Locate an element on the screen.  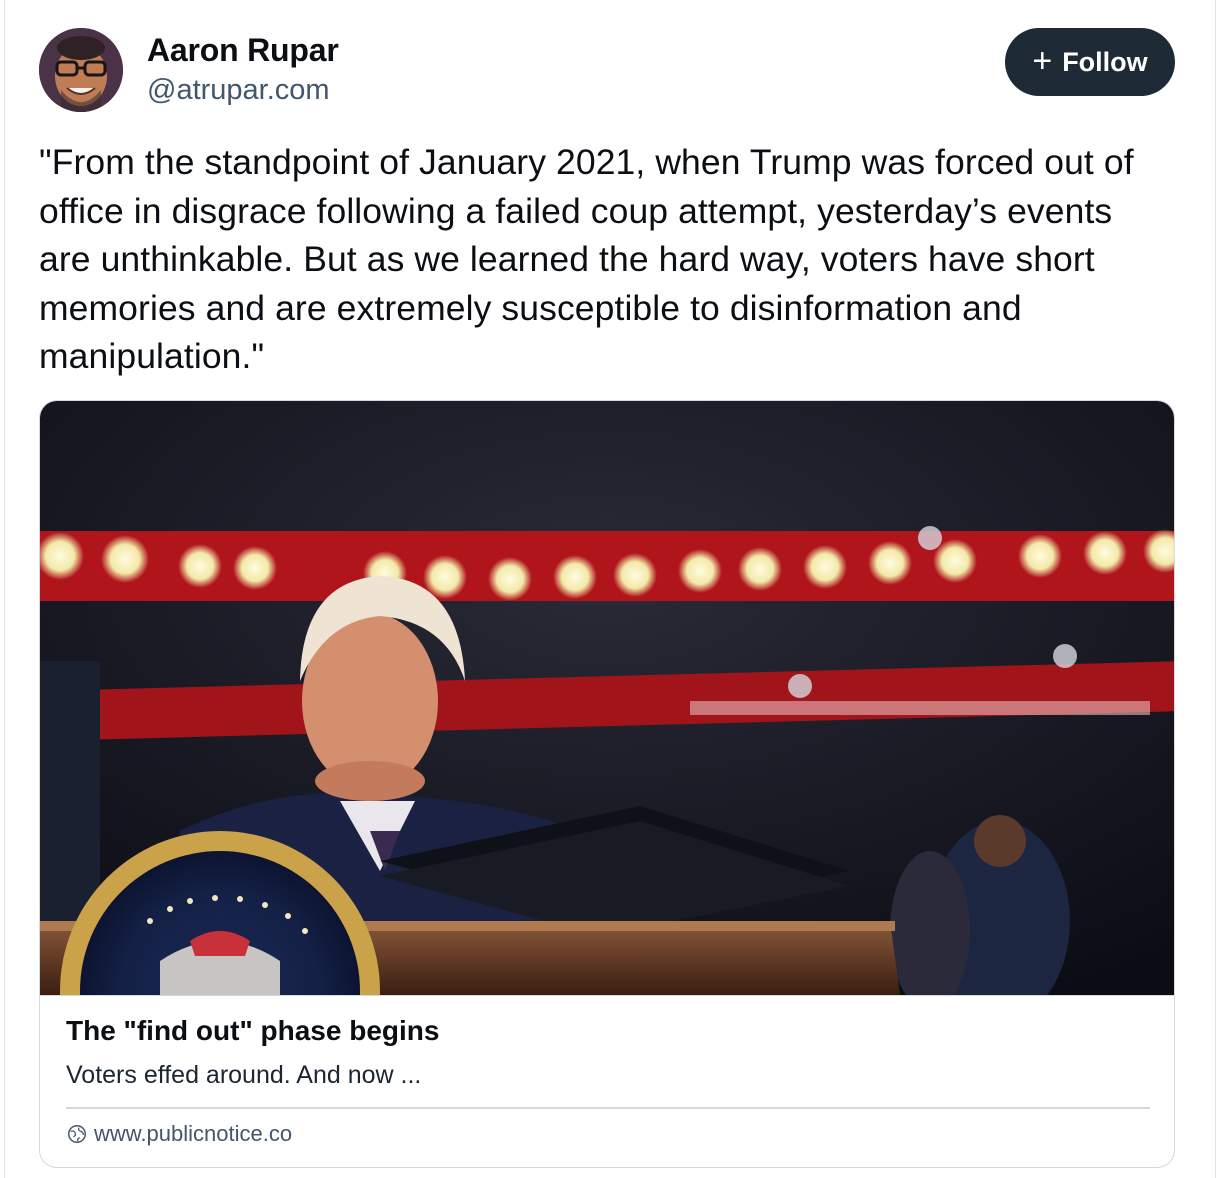
embed-domain-row: www.publicnotice.co is located at coordinates (179, 1134).